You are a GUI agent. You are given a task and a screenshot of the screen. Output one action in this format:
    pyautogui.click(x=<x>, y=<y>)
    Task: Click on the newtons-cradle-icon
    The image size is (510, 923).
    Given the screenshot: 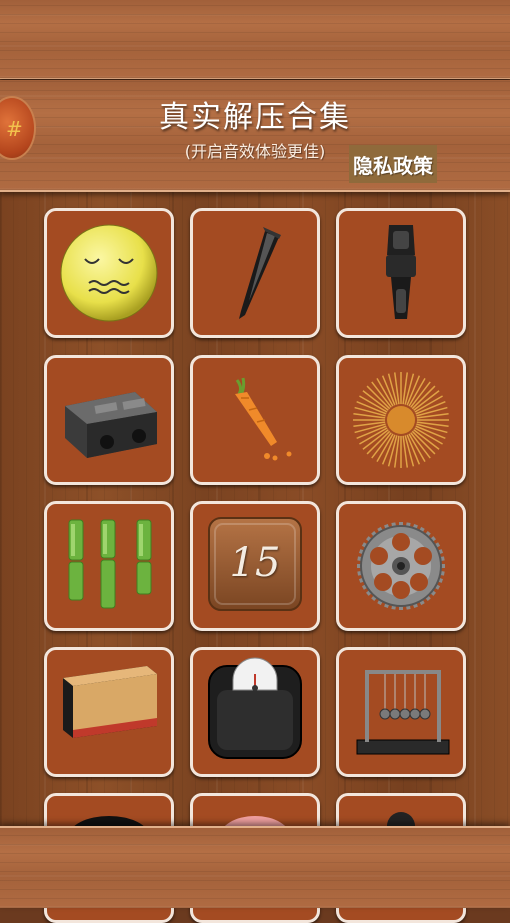 What is the action you would take?
    pyautogui.click(x=403, y=712)
    